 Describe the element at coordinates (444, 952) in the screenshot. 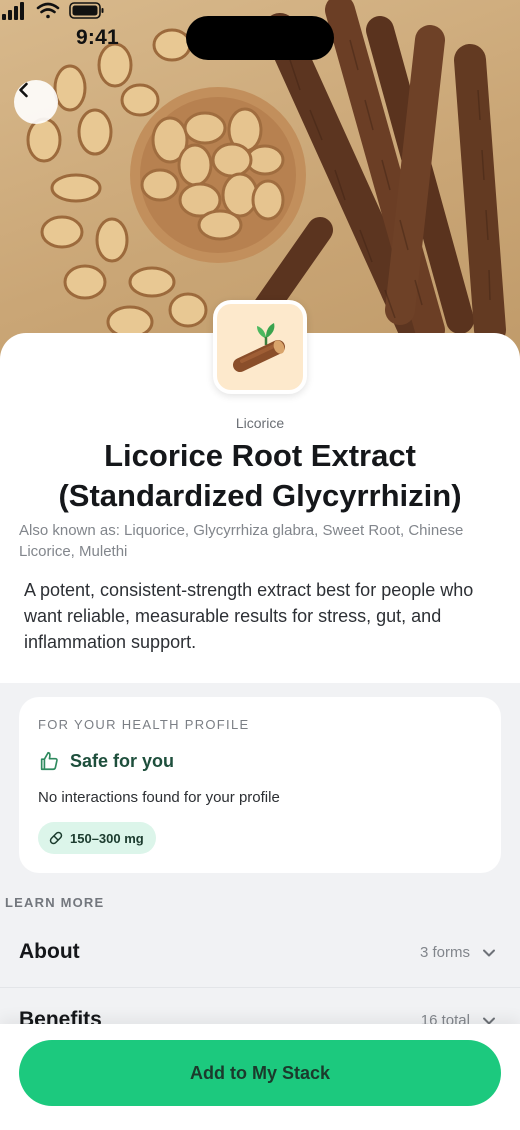

I see `accordion-about-meta: 3 forms` at that location.